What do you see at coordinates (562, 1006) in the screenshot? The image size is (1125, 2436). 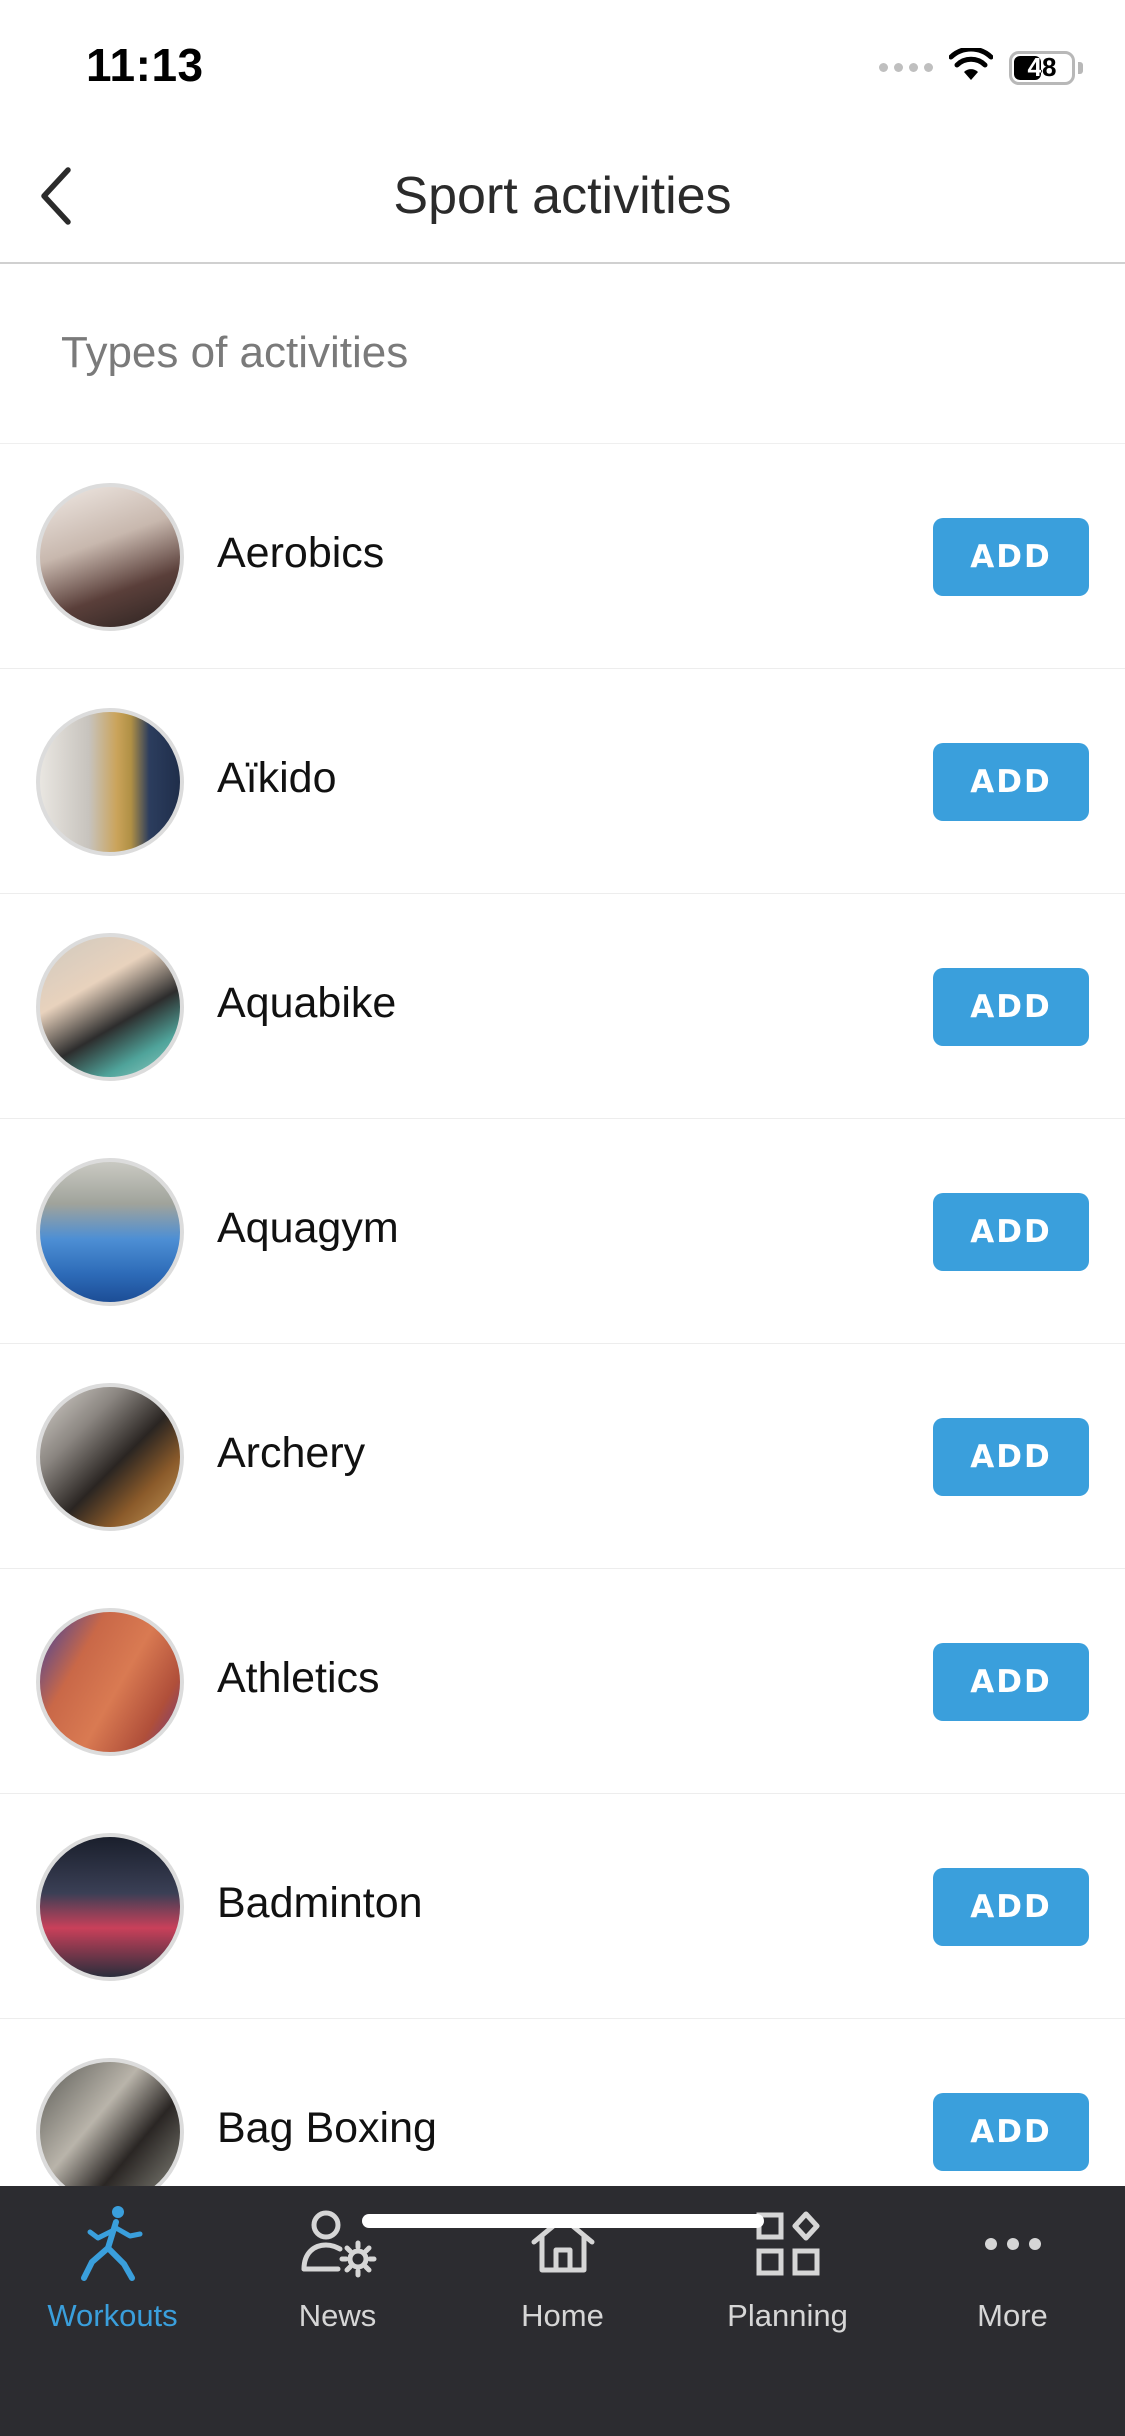 I see `list-item: Aquabike ADD` at bounding box center [562, 1006].